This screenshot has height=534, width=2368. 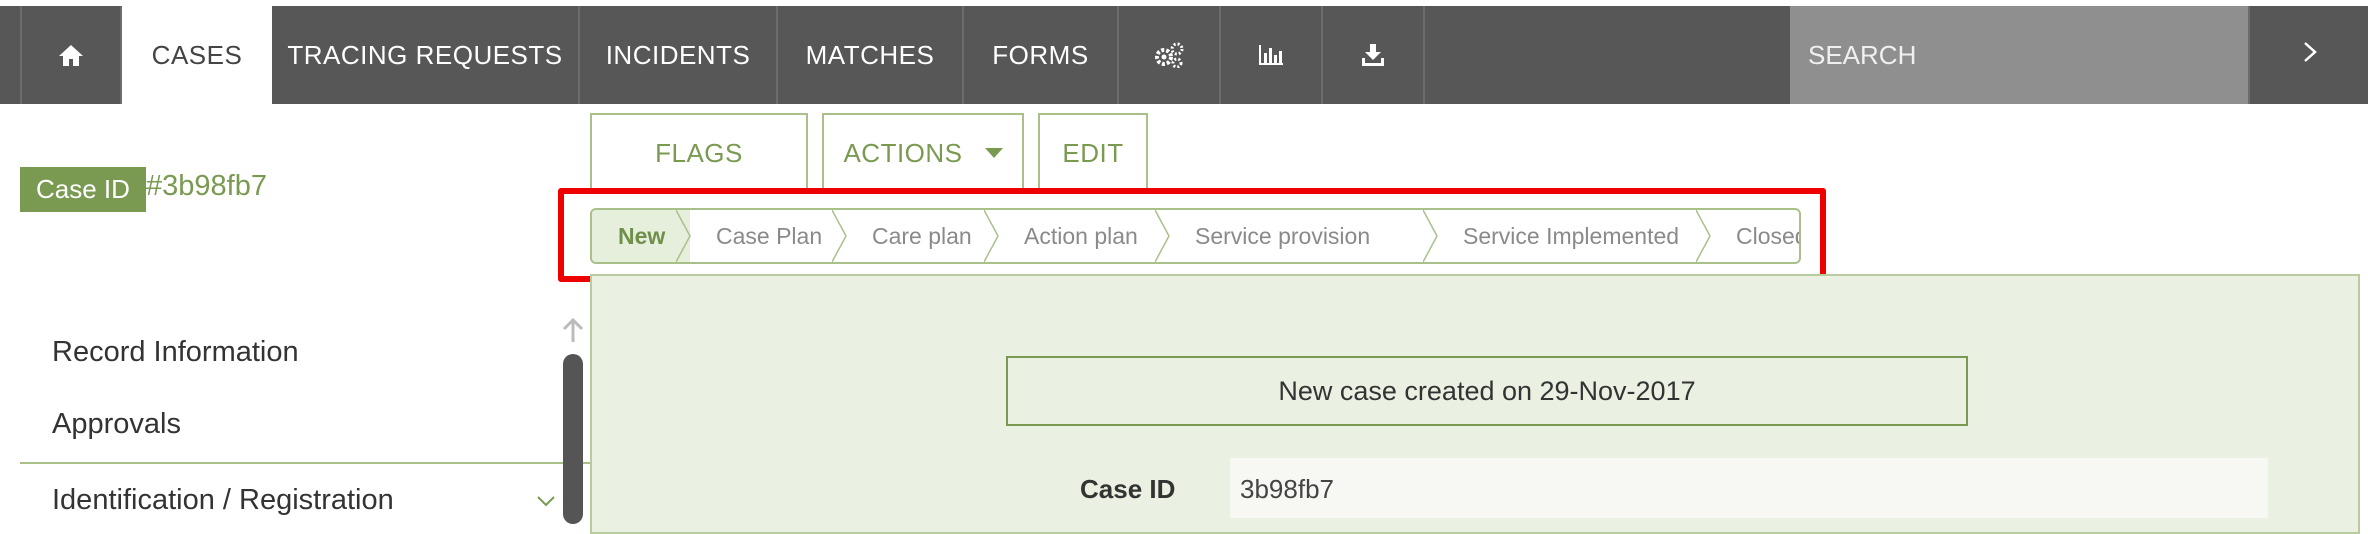 What do you see at coordinates (993, 153) in the screenshot?
I see `caret-down-icon` at bounding box center [993, 153].